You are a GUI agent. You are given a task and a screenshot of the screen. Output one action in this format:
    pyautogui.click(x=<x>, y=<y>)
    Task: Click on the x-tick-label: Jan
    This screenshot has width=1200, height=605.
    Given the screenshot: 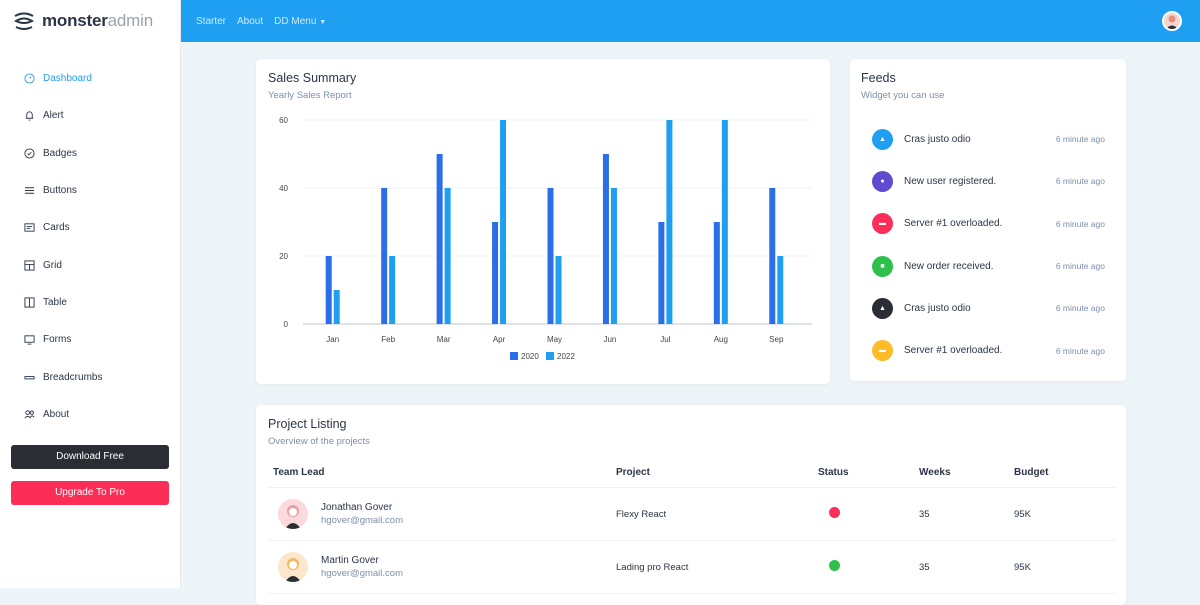 What is the action you would take?
    pyautogui.click(x=332, y=339)
    